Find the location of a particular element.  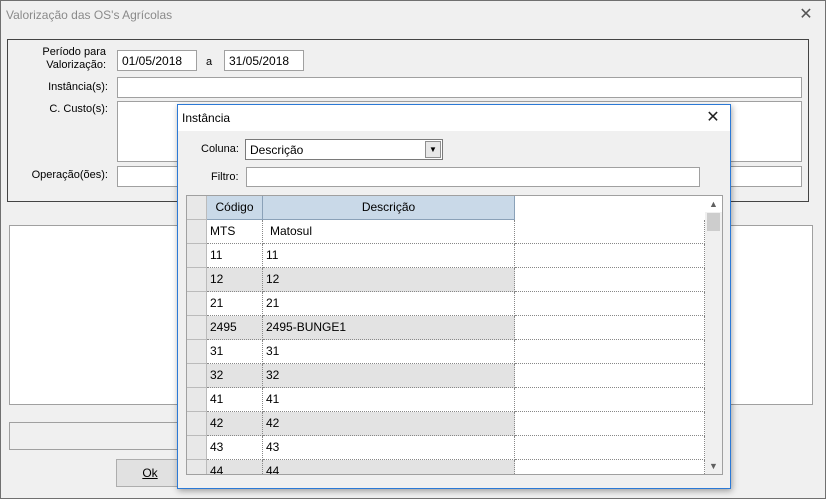

cell-descricao: 43 is located at coordinates (389, 448).